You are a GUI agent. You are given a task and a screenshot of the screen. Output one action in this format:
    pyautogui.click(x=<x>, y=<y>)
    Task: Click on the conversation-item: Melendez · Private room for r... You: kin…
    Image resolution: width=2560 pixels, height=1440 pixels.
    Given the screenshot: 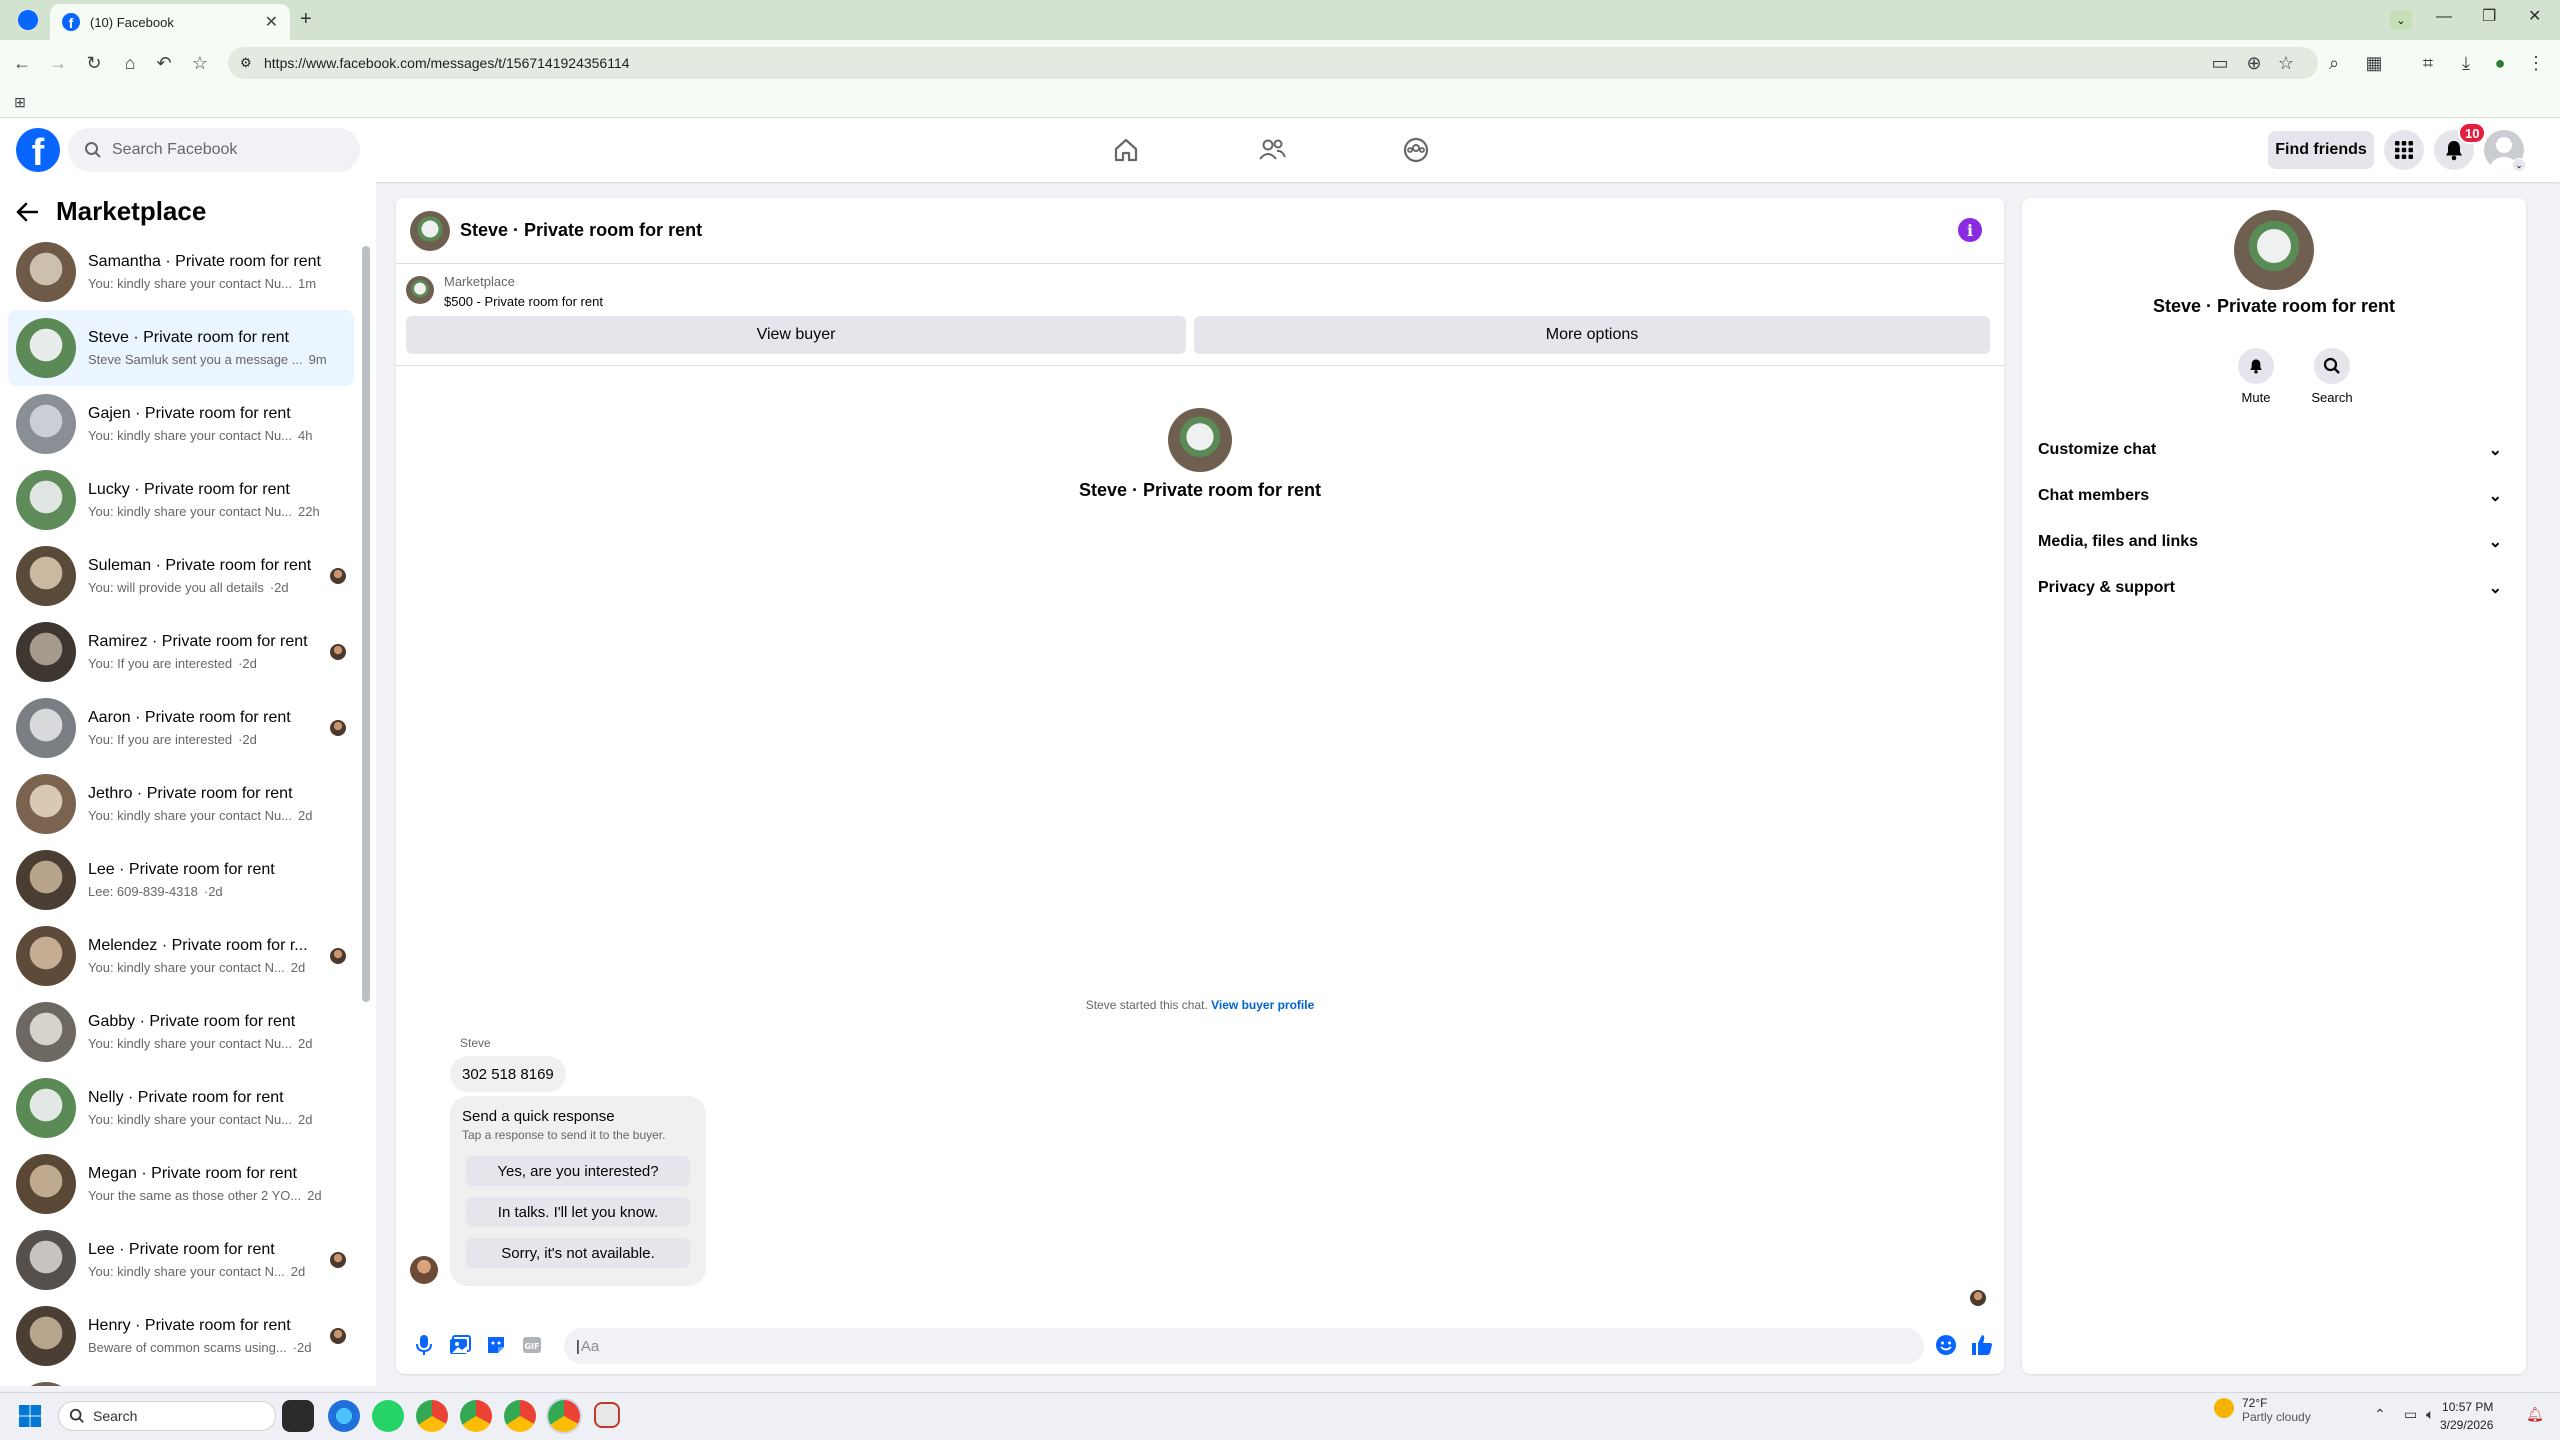 What is the action you would take?
    pyautogui.click(x=181, y=956)
    